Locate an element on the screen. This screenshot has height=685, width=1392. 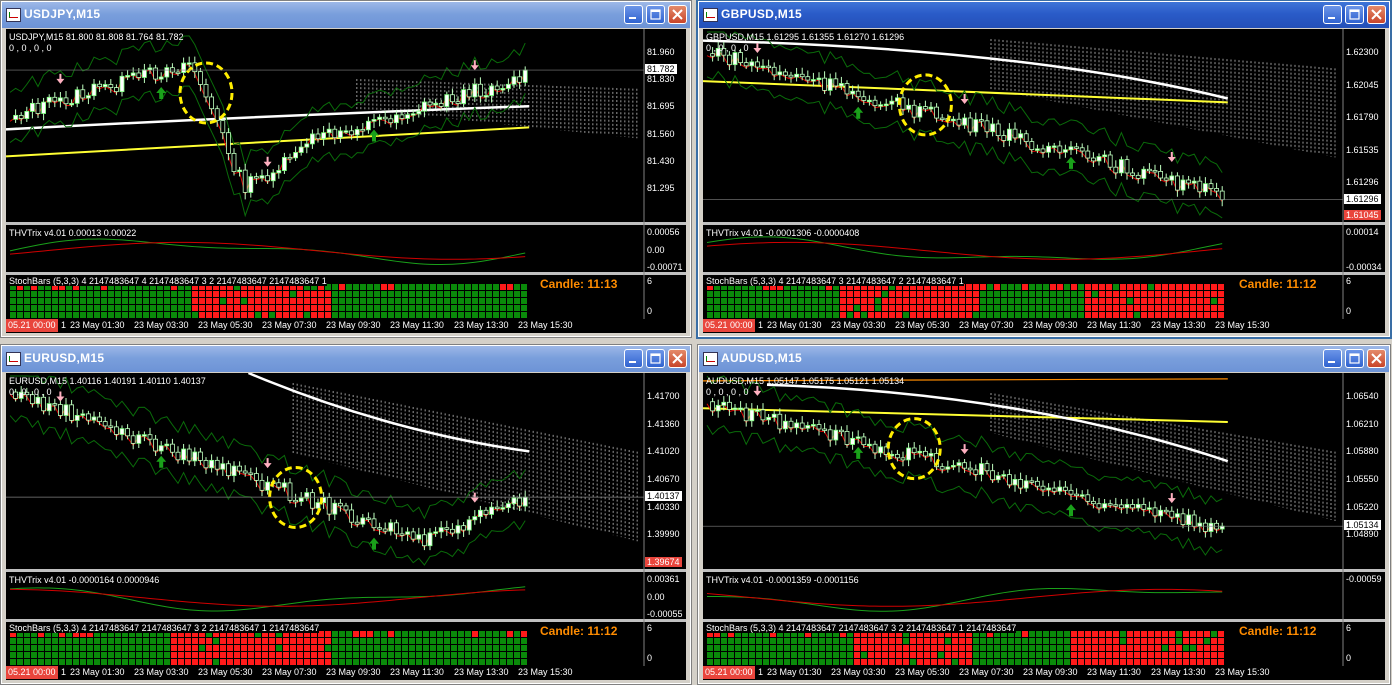
price-axis-label: 1.61790 is located at coordinates (1362, 117).